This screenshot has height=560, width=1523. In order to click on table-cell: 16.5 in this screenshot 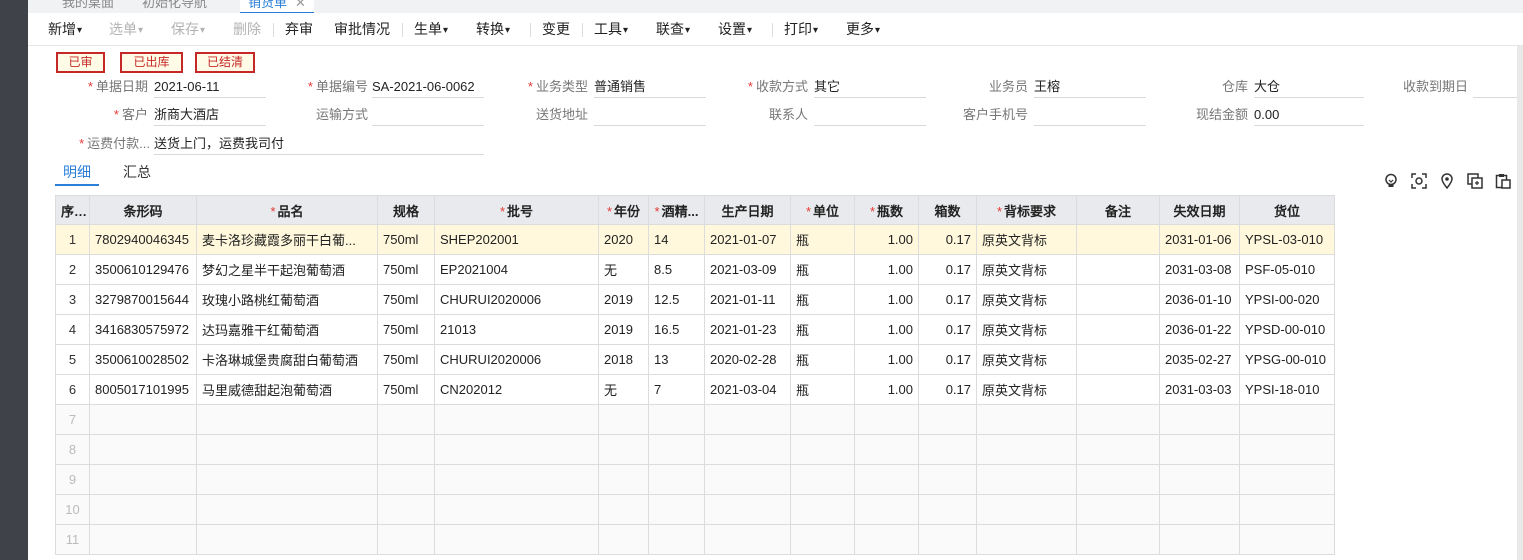, I will do `click(676, 329)`.